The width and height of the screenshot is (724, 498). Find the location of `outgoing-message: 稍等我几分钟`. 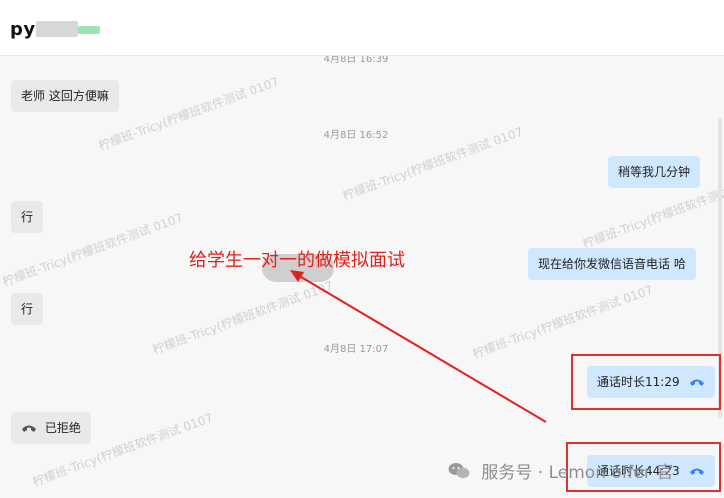

outgoing-message: 稍等我几分钟 is located at coordinates (654, 172).